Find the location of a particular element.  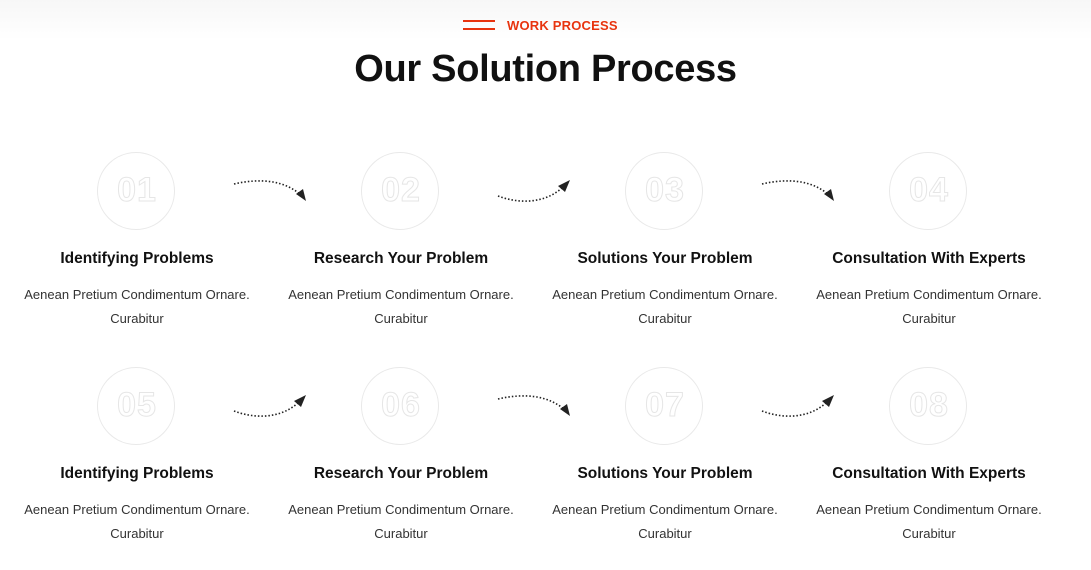

section-eyebrow: WORK PROCESS is located at coordinates (545, 26).